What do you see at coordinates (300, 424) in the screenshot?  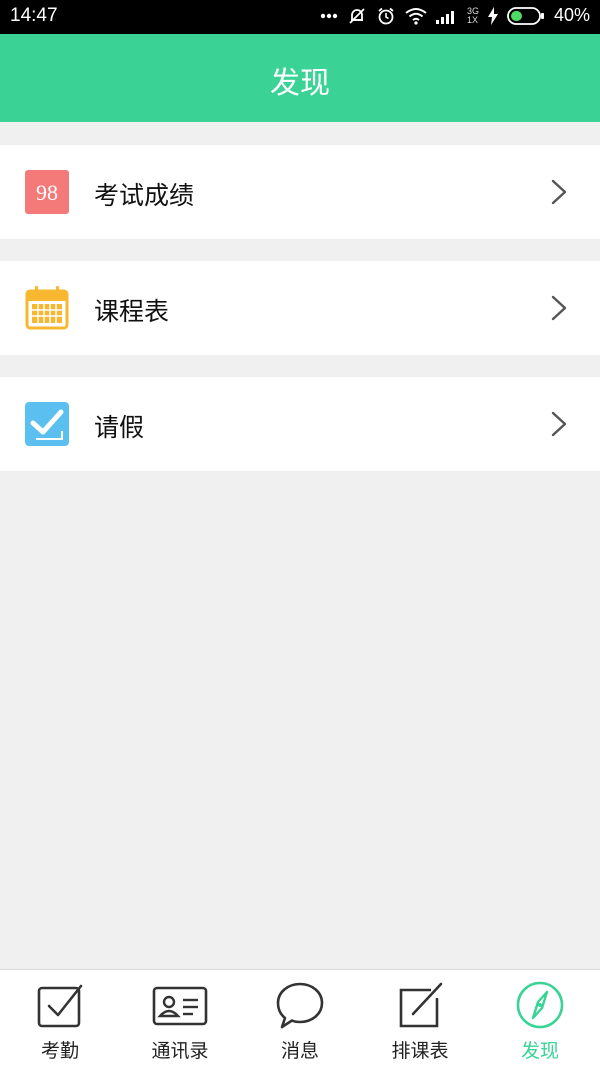 I see `menu-item-leave: 请假` at bounding box center [300, 424].